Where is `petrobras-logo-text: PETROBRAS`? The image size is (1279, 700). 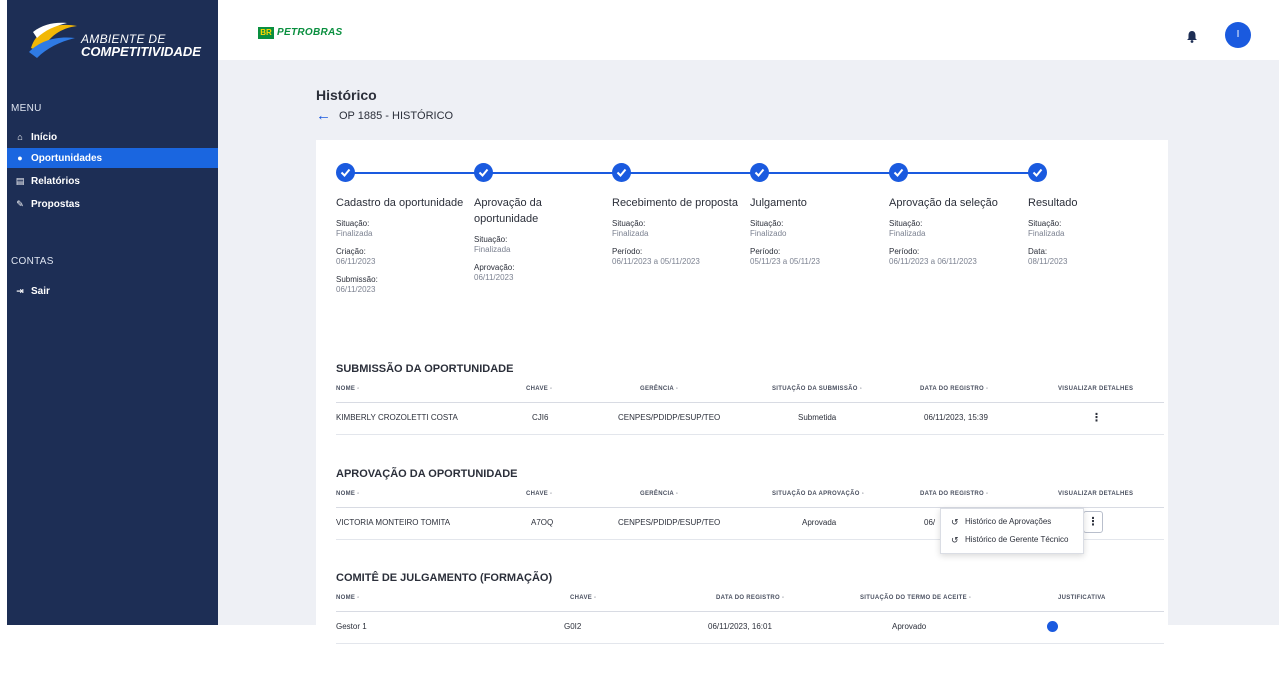 petrobras-logo-text: PETROBRAS is located at coordinates (310, 32).